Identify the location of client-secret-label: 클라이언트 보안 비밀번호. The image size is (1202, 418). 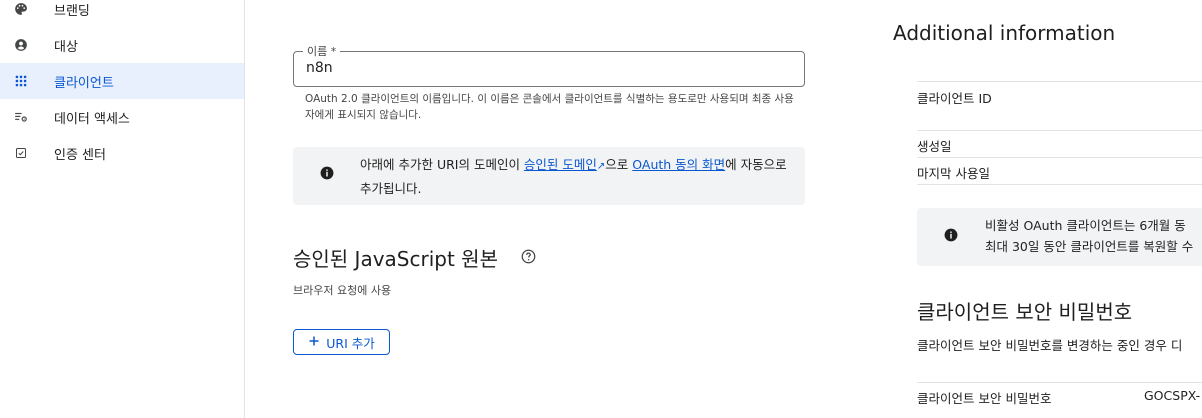
(984, 398).